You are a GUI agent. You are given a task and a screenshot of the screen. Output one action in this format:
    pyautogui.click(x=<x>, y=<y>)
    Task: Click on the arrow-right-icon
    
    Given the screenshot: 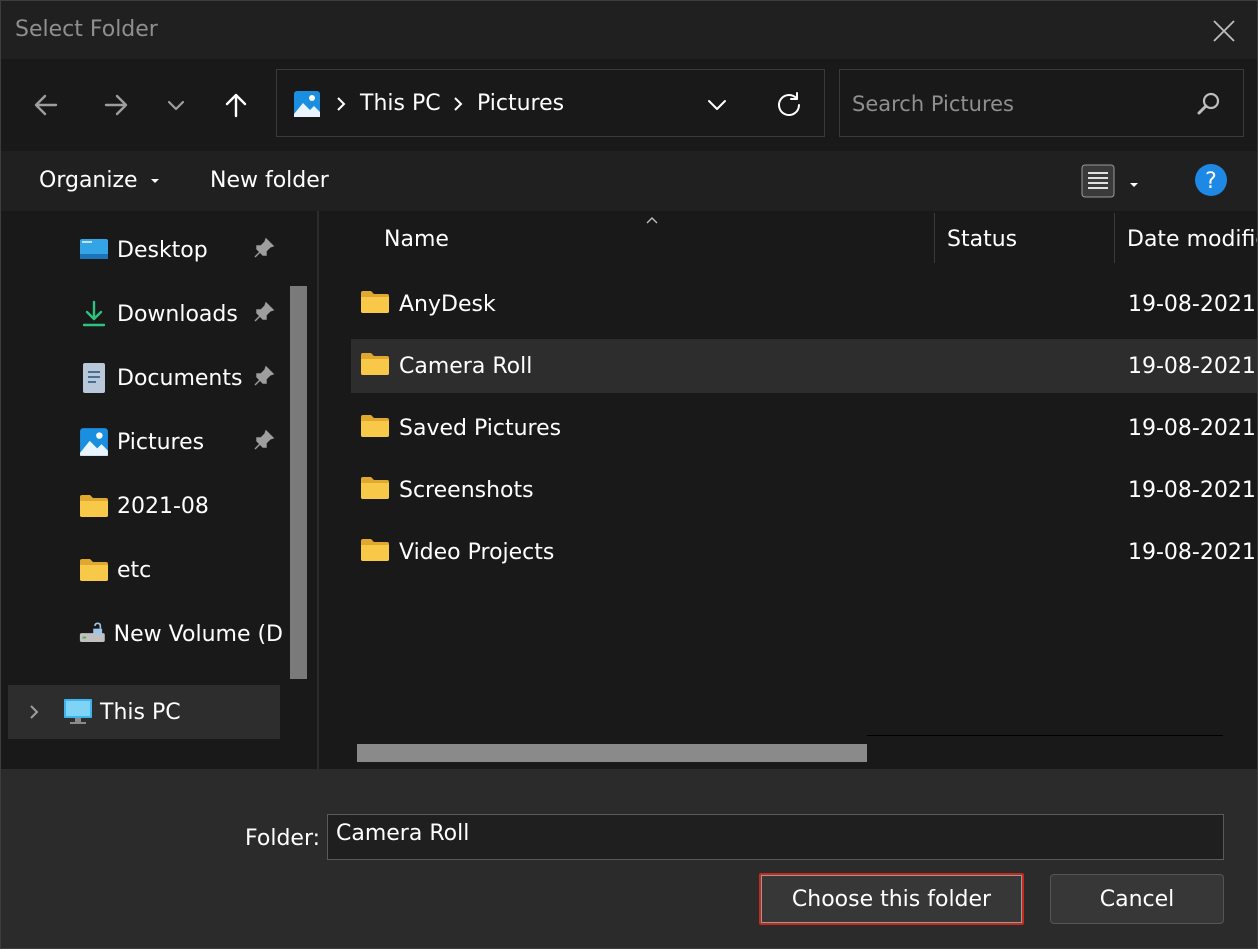 What is the action you would take?
    pyautogui.click(x=116, y=105)
    